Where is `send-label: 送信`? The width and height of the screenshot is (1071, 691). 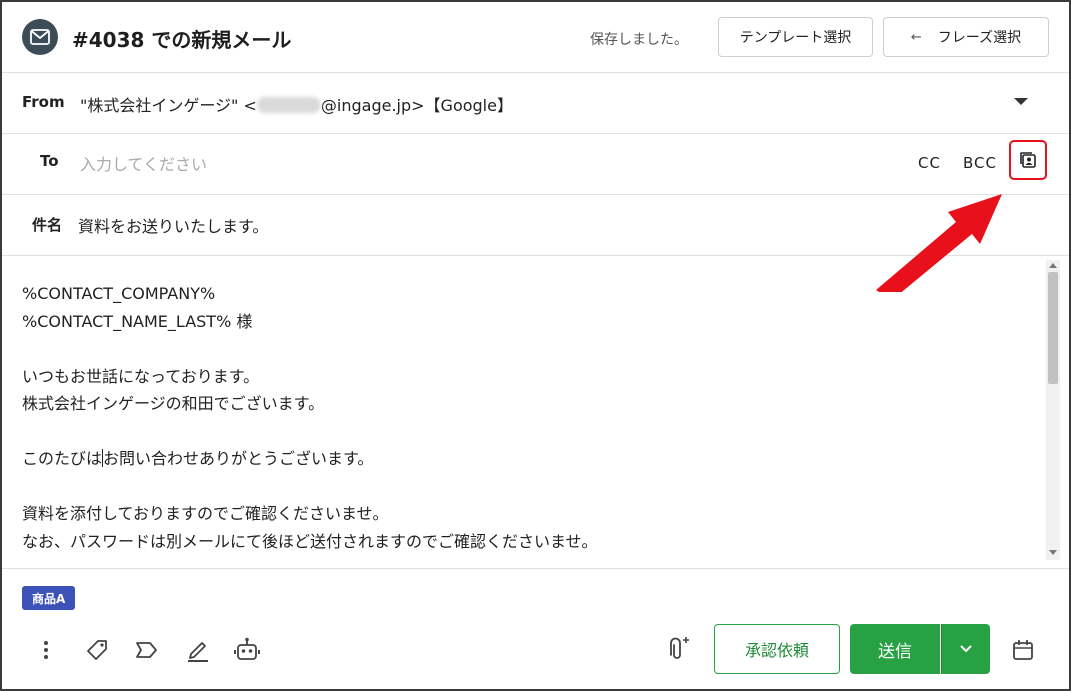
send-label: 送信 is located at coordinates (895, 651).